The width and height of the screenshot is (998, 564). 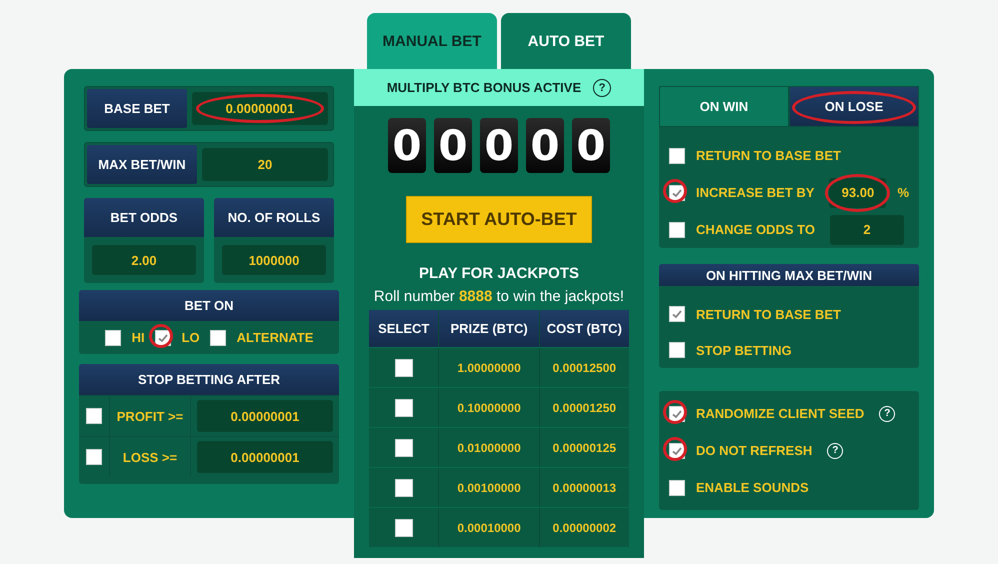 I want to click on option-label: LO, so click(x=191, y=337).